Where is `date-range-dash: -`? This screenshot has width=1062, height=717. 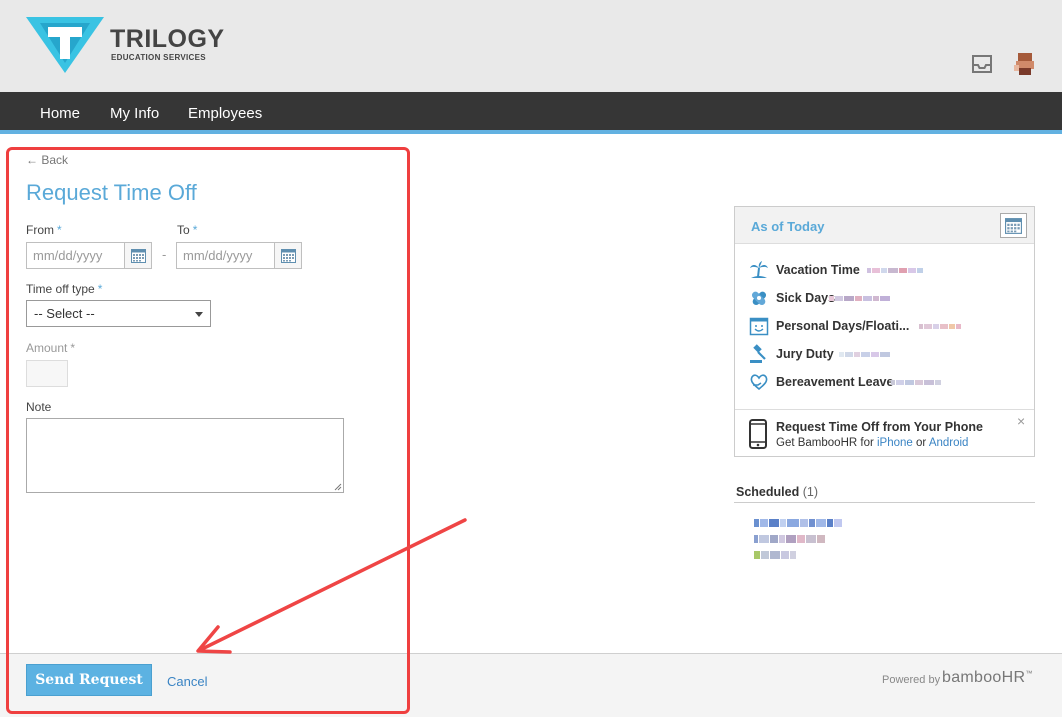 date-range-dash: - is located at coordinates (164, 254).